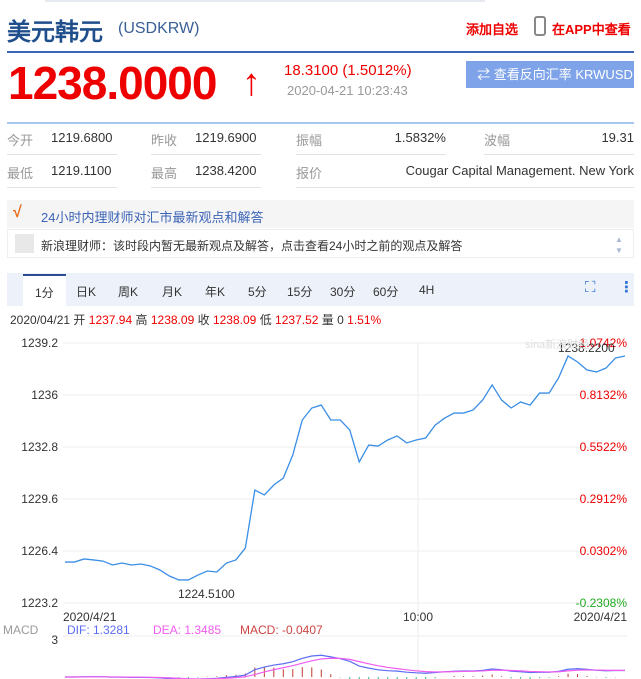  Describe the element at coordinates (602, 603) in the screenshot. I see `pct-tick-label: -0.2308%` at that location.